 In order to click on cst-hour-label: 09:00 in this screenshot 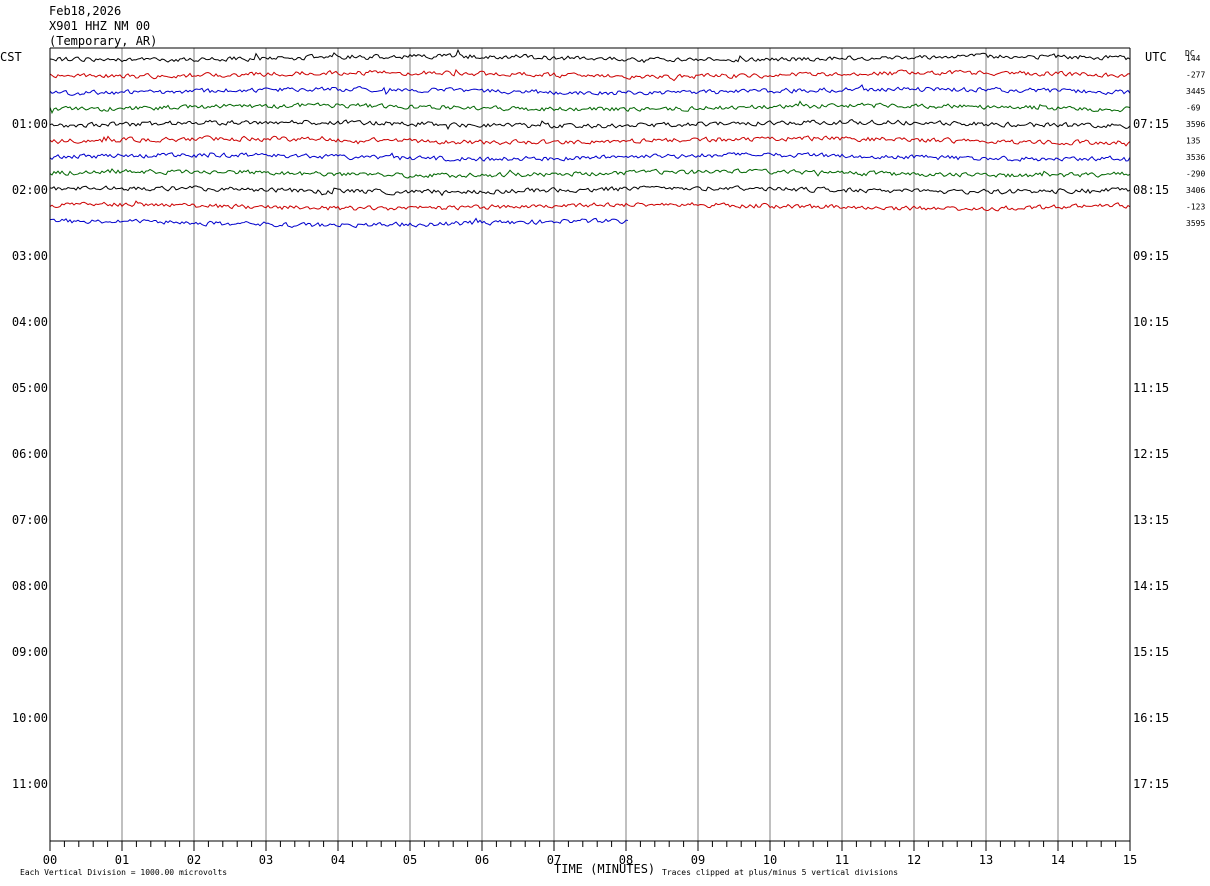, I will do `click(30, 652)`.